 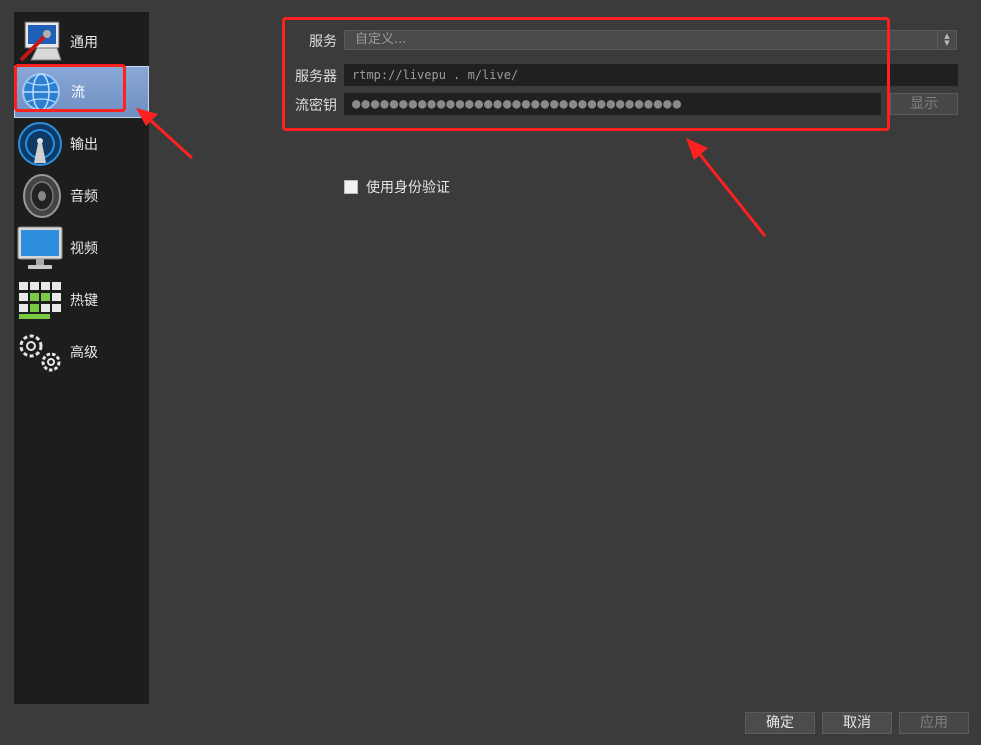 I want to click on use-auth-checkbox-row: 使用身份验证, so click(x=397, y=187).